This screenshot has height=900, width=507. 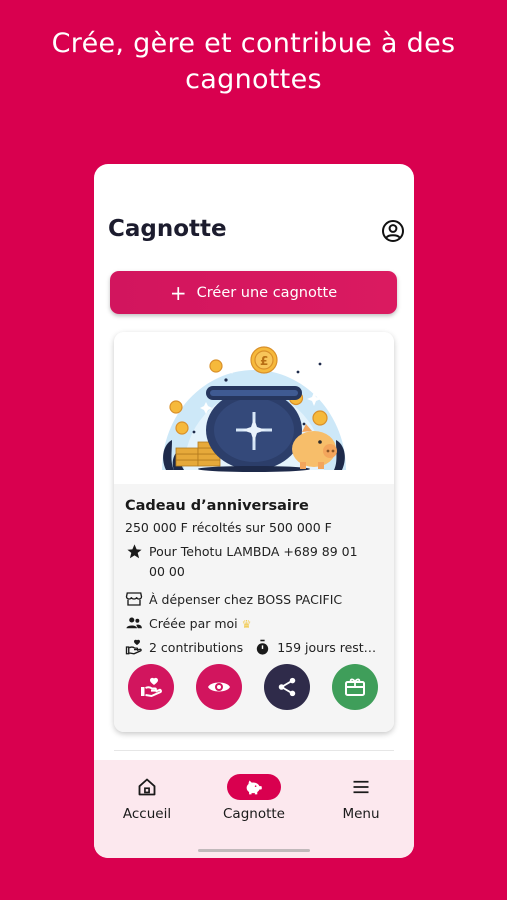 I want to click on nav-item-accueil: Accueil, so click(x=147, y=798).